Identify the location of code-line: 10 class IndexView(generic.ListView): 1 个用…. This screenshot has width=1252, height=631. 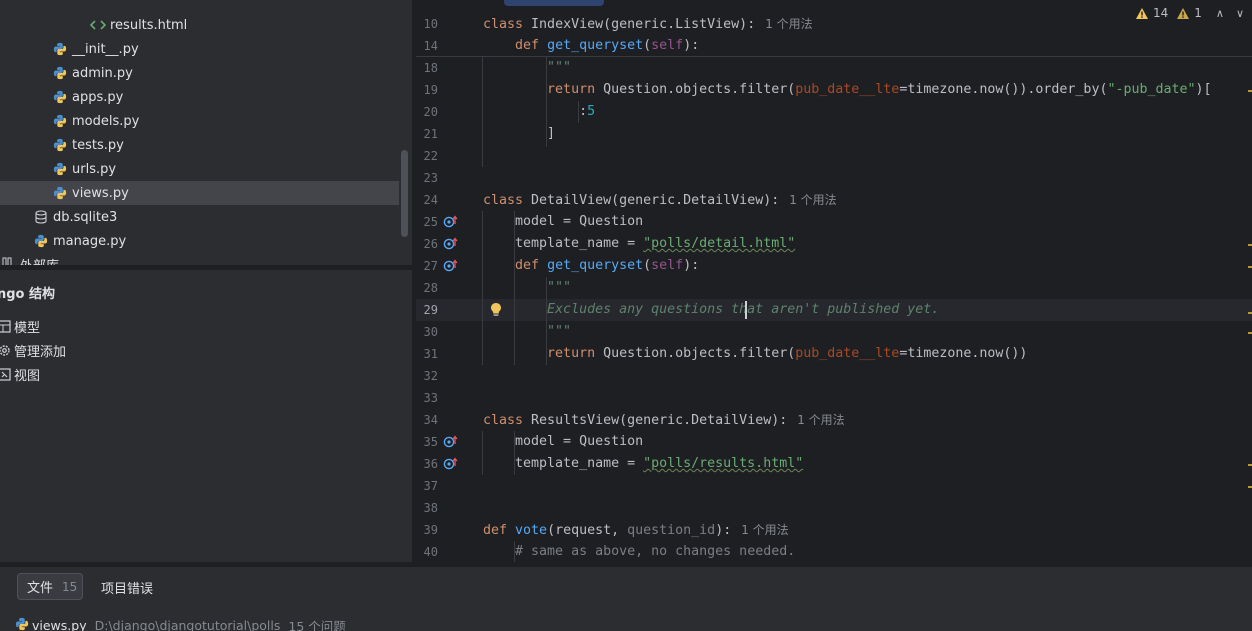
(834, 24).